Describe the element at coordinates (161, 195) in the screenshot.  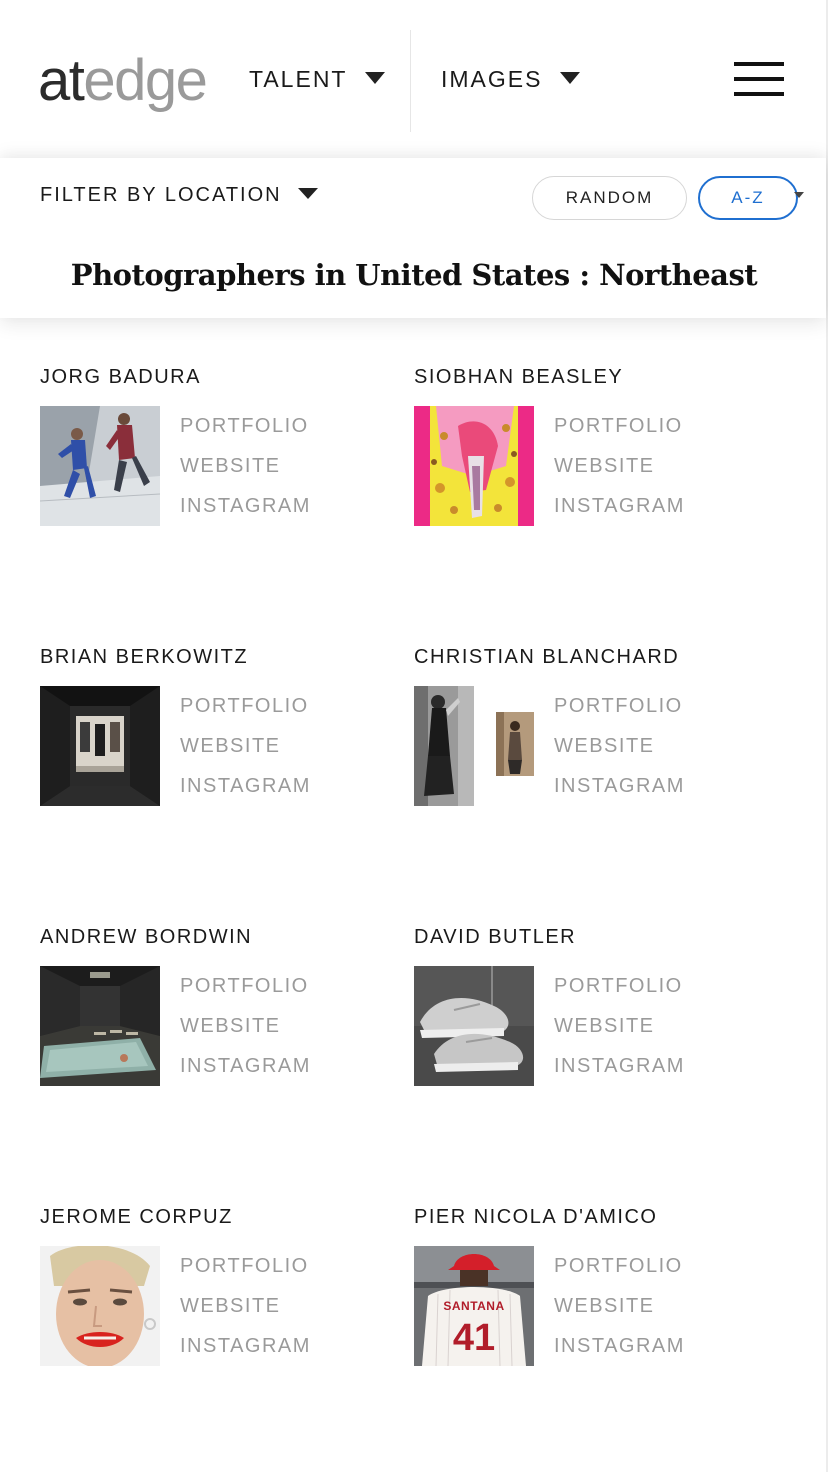
I see `filter-by-location-label: FILTER BY LOCATION` at that location.